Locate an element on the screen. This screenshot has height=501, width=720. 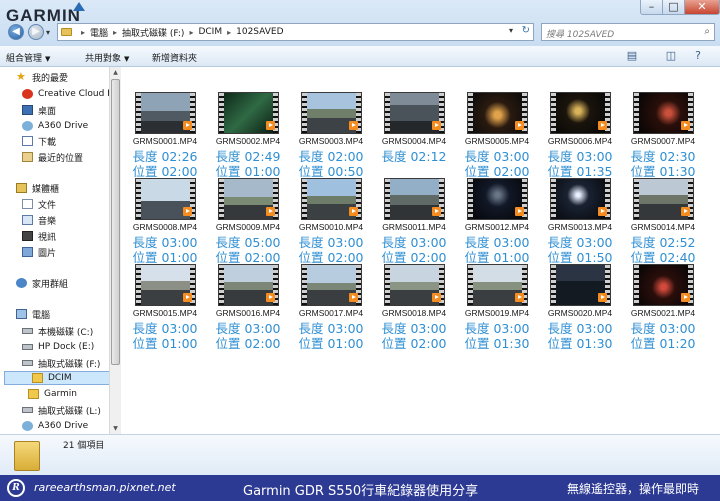
sidebar-item-14: HP Dock (E:) is located at coordinates (58, 347).